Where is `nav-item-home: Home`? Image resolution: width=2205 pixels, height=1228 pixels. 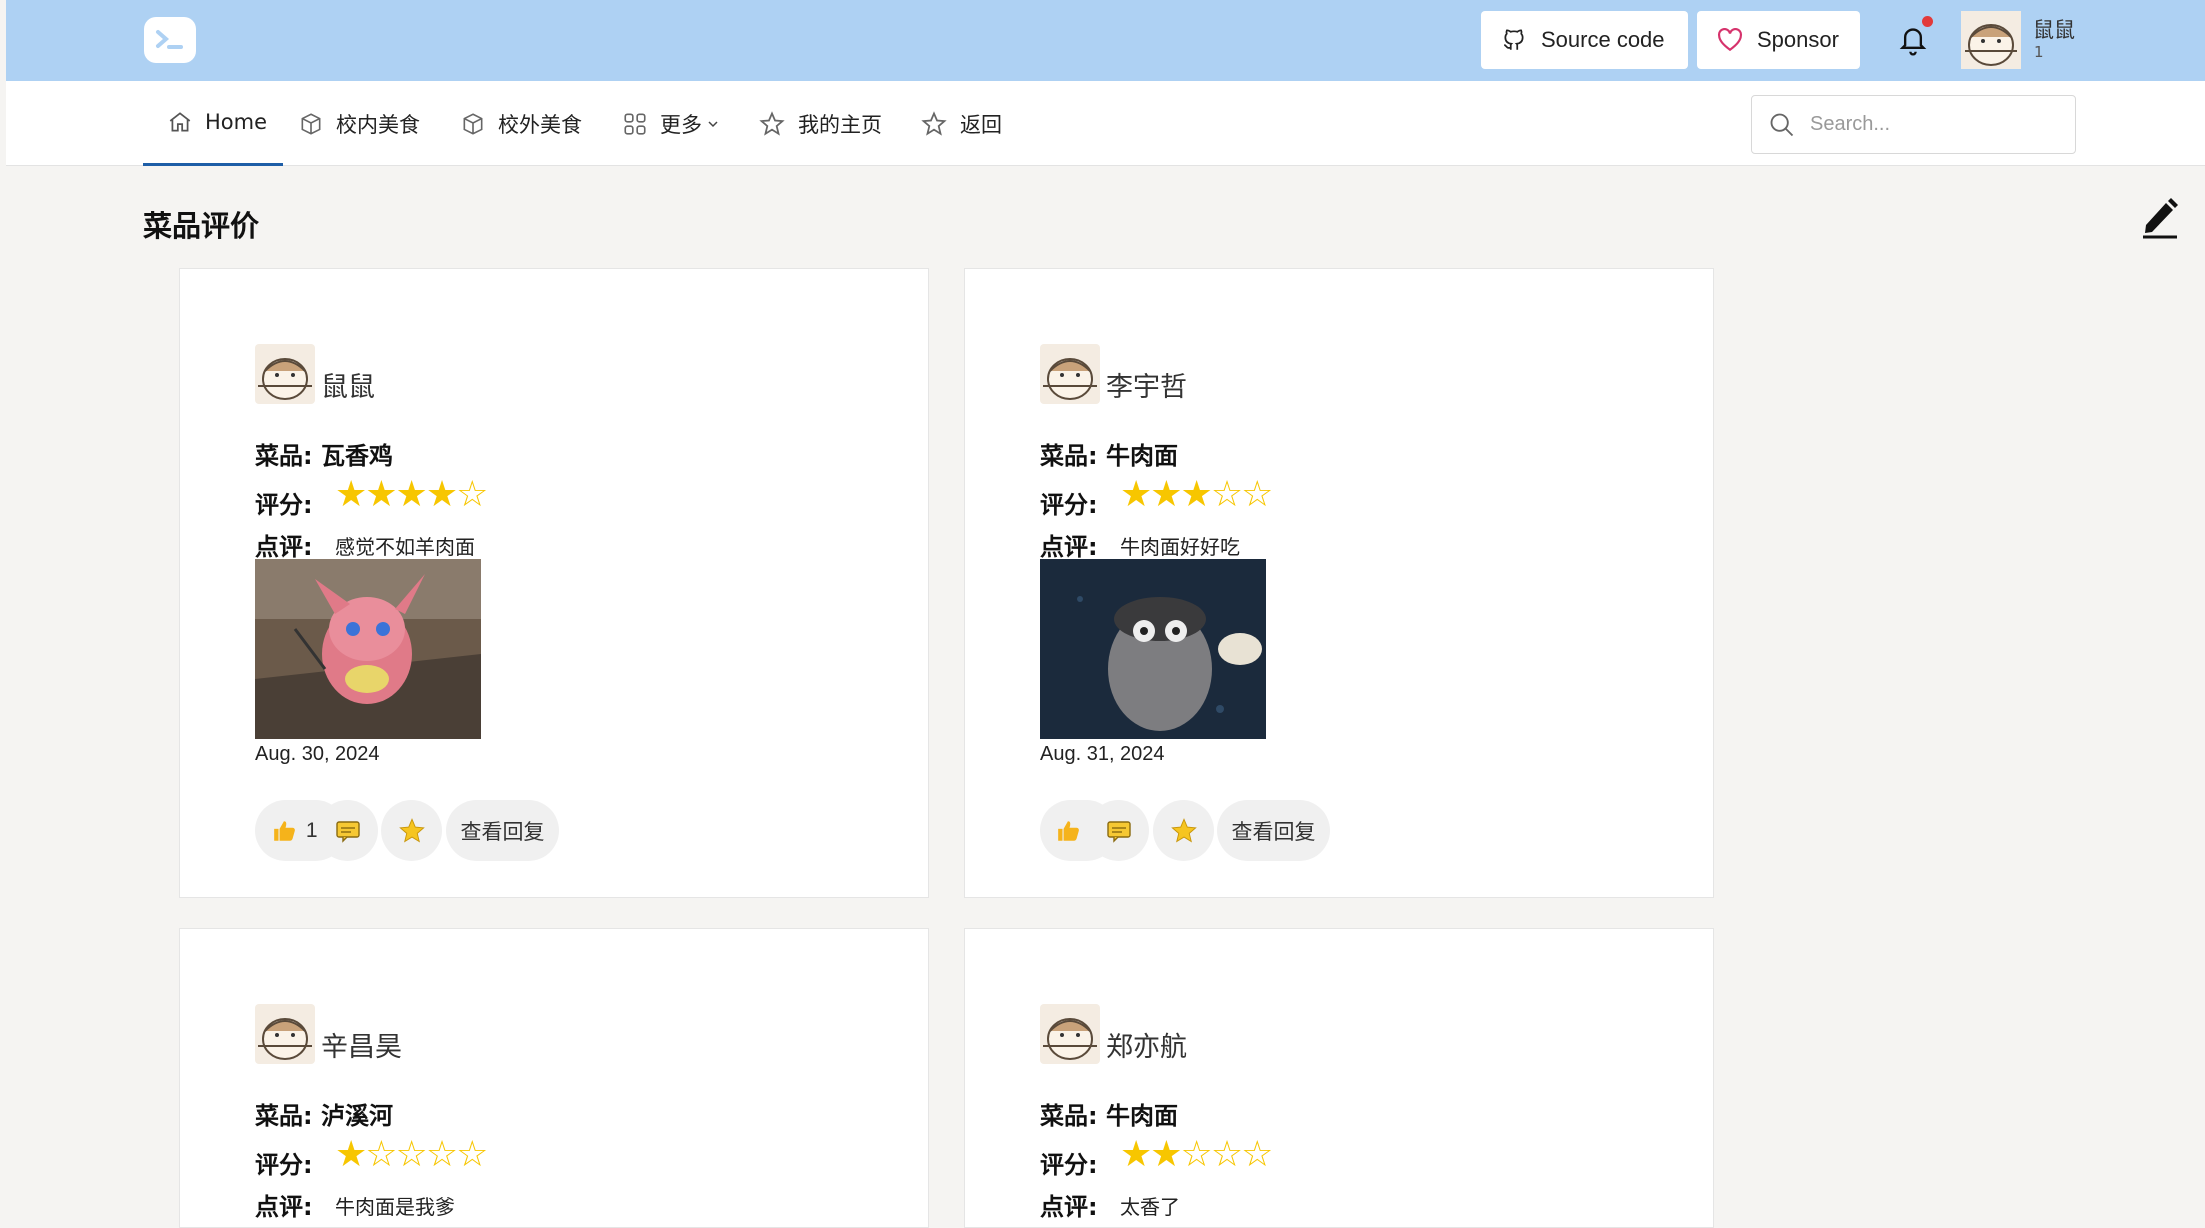 nav-item-home: Home is located at coordinates (213, 123).